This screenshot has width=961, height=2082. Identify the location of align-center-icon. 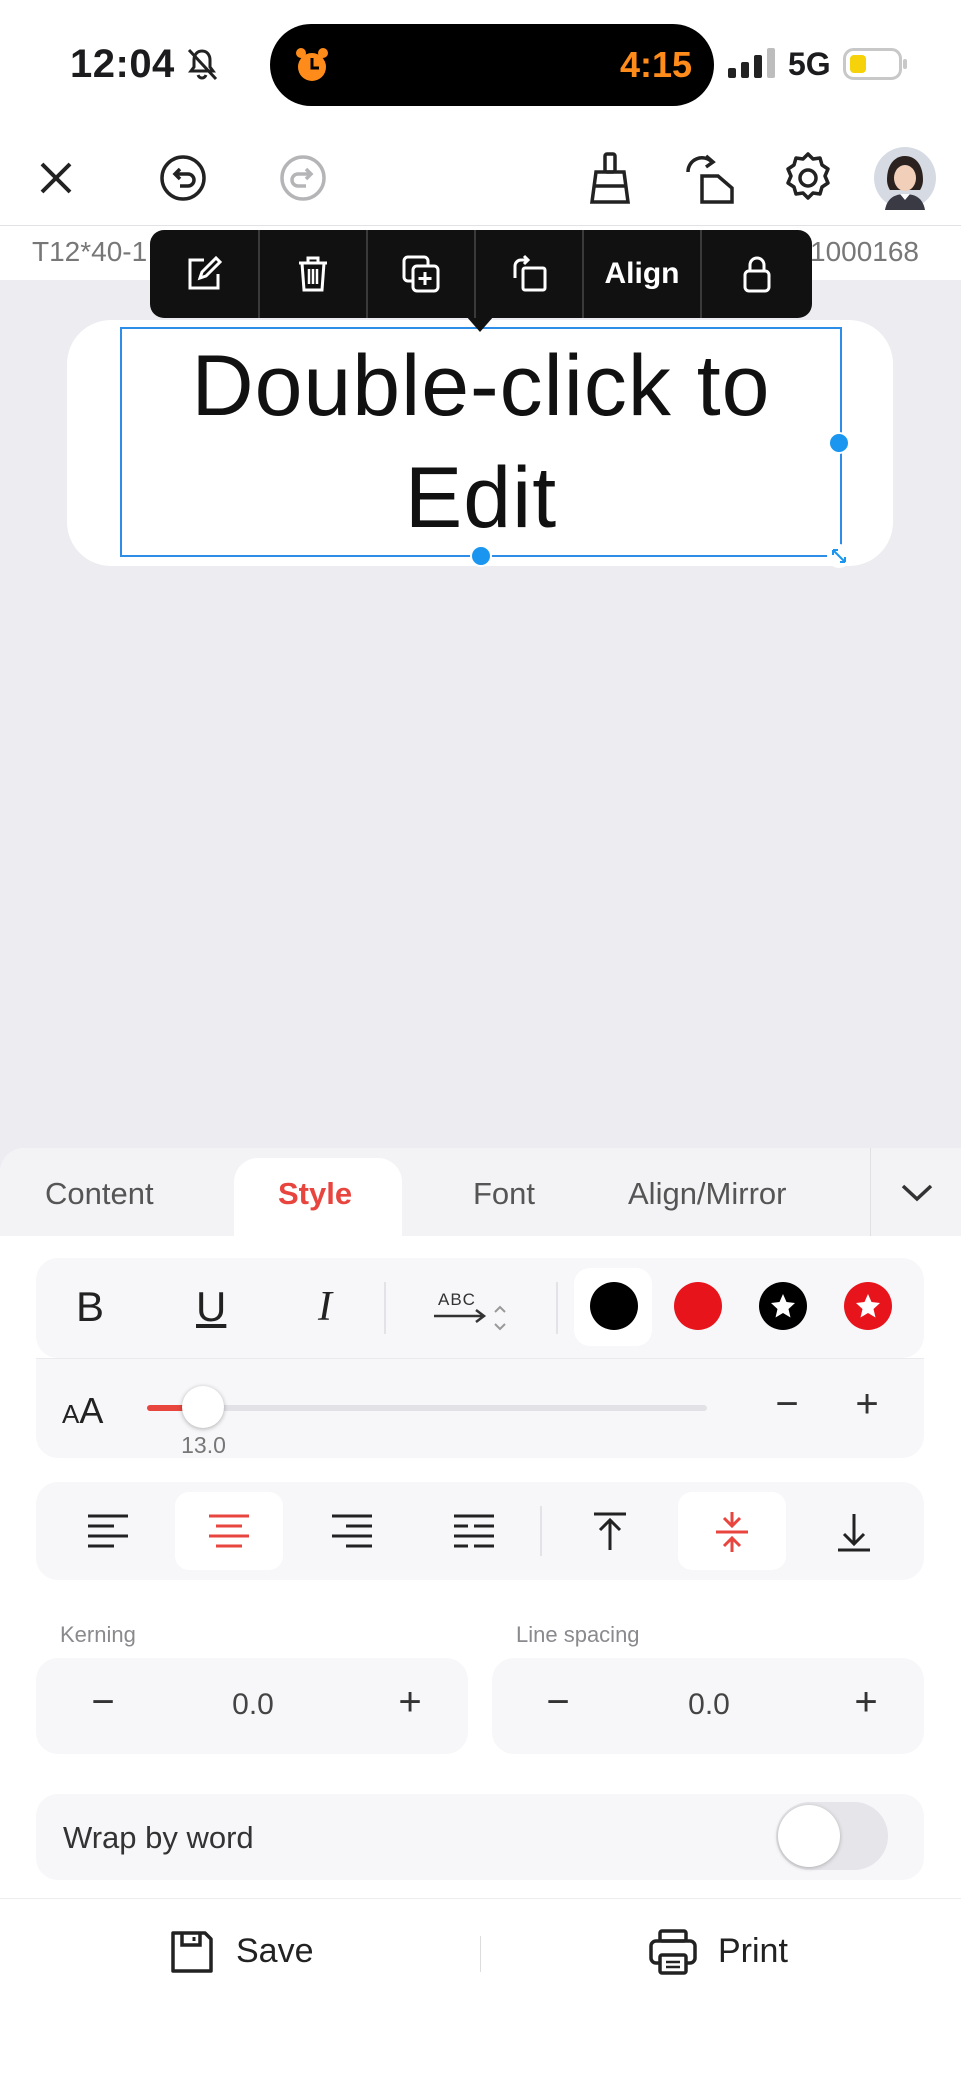
(229, 1532).